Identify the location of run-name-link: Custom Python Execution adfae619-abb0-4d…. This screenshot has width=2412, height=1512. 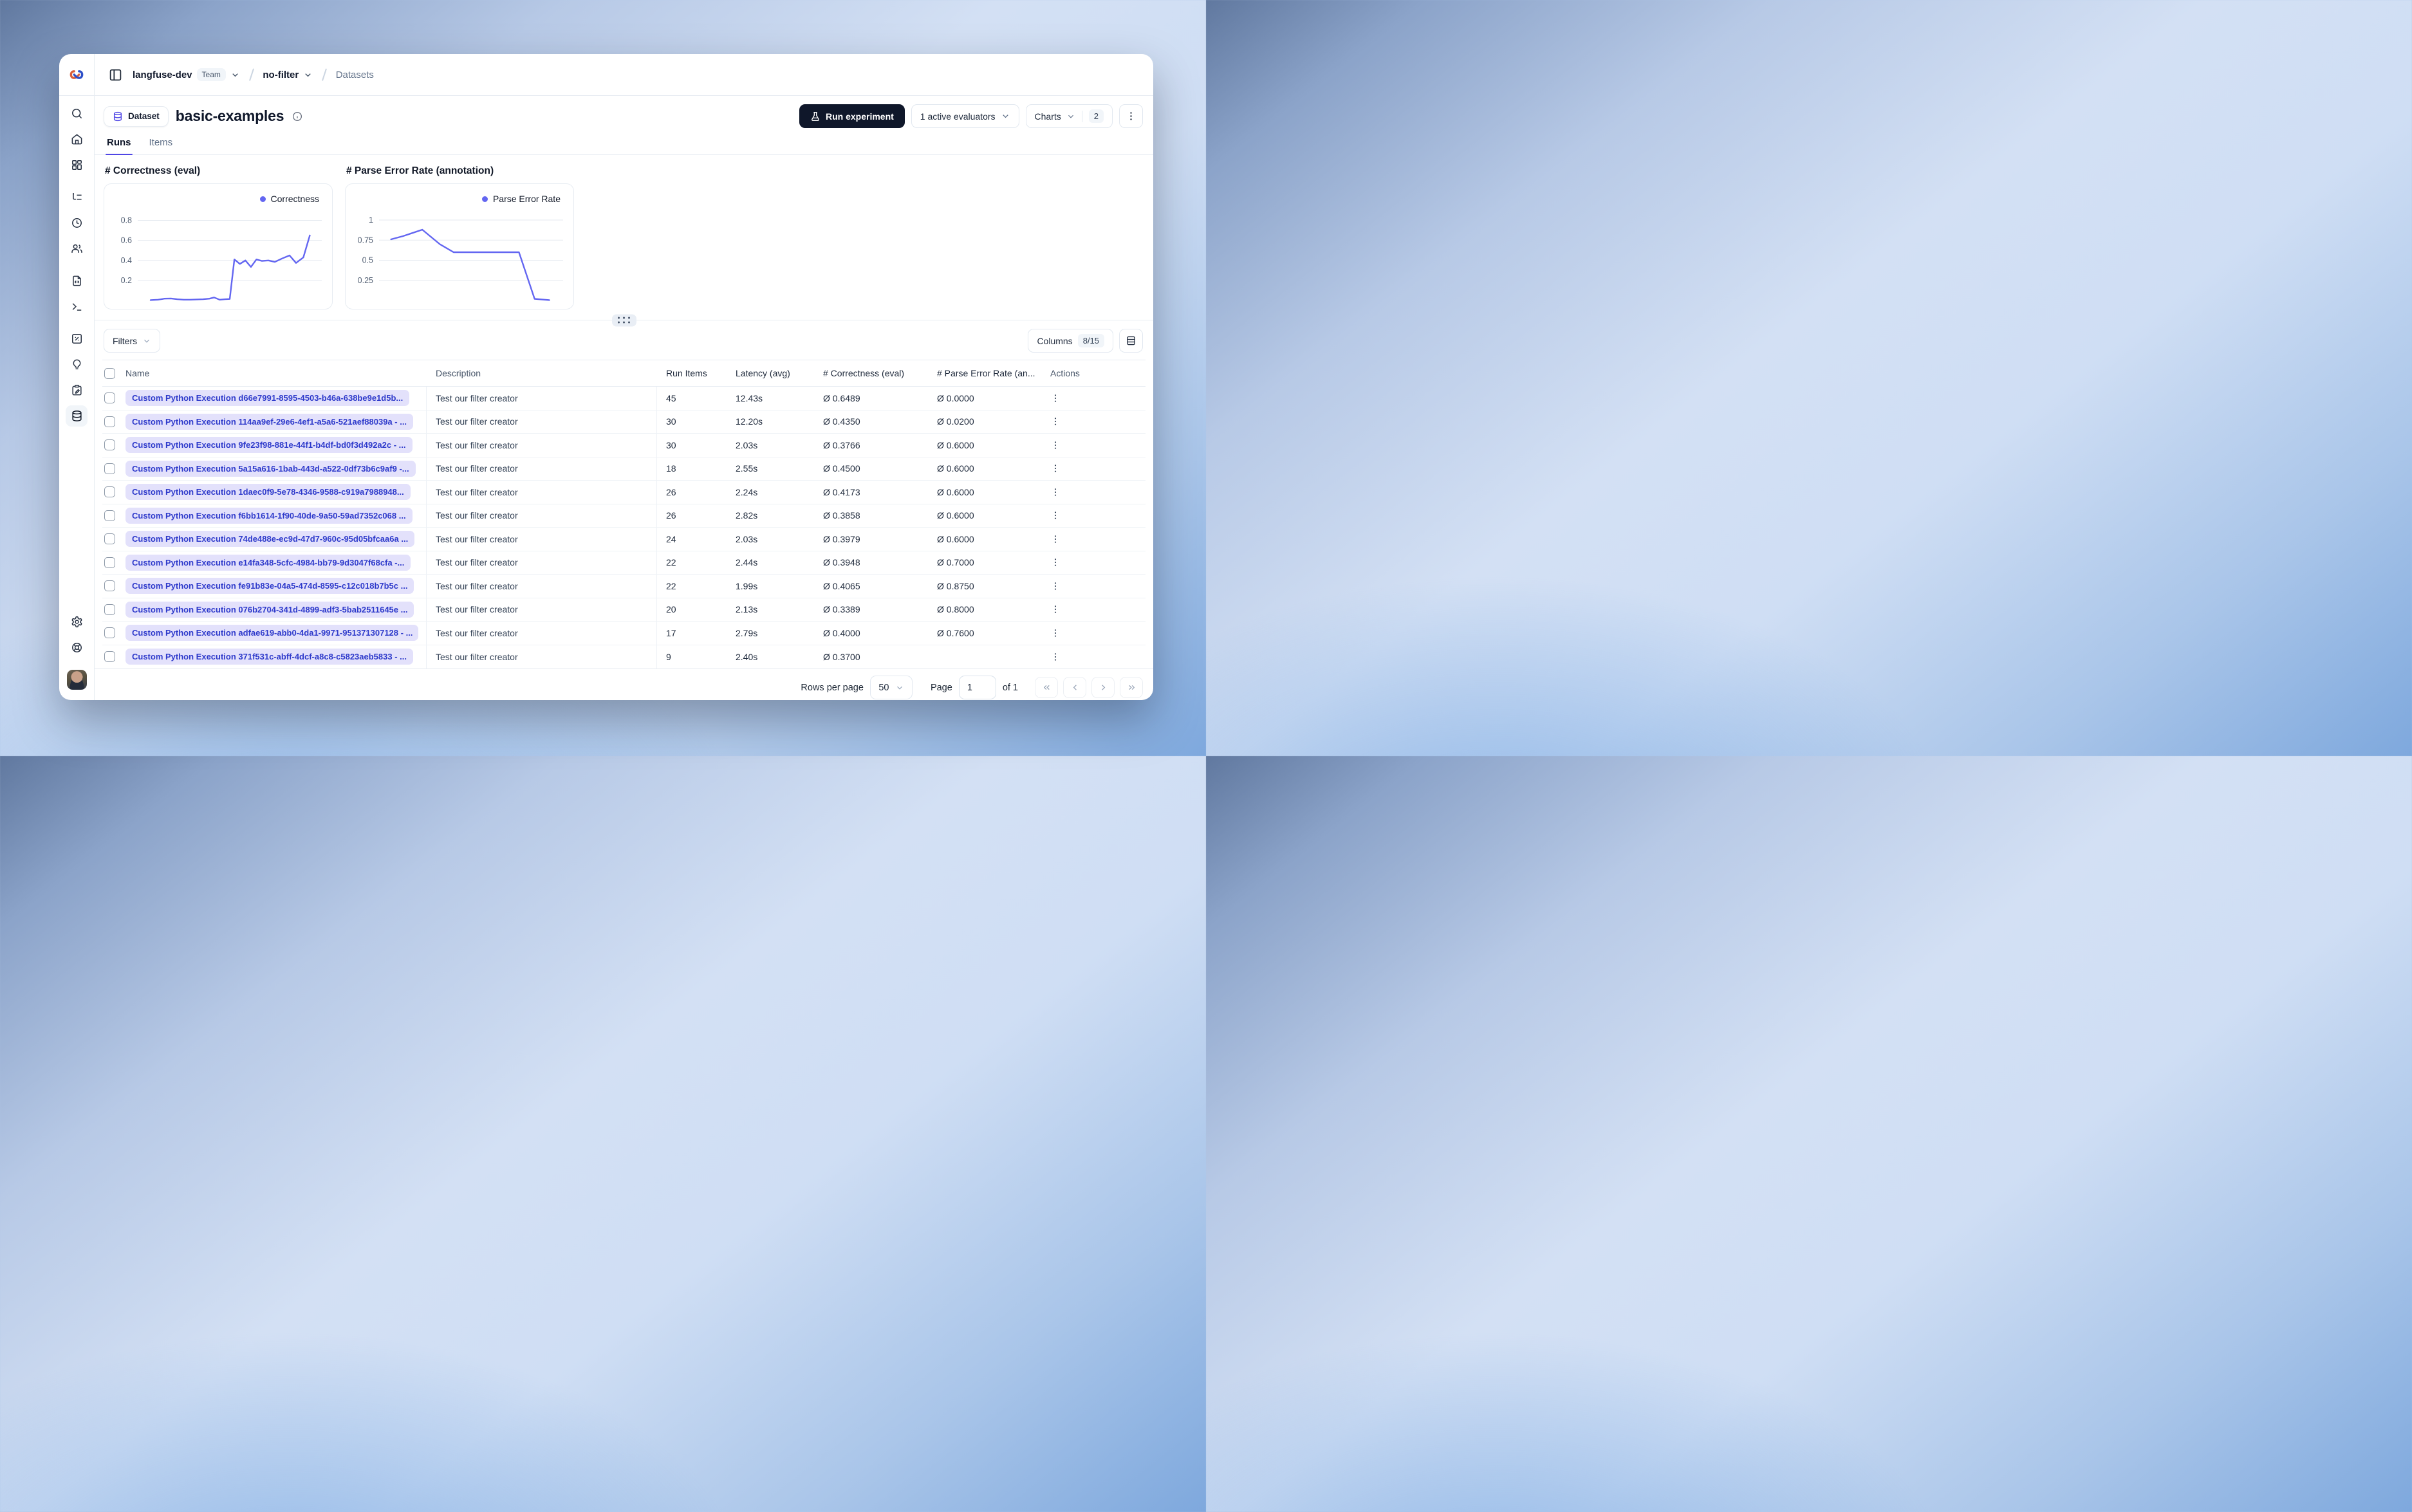
(271, 633).